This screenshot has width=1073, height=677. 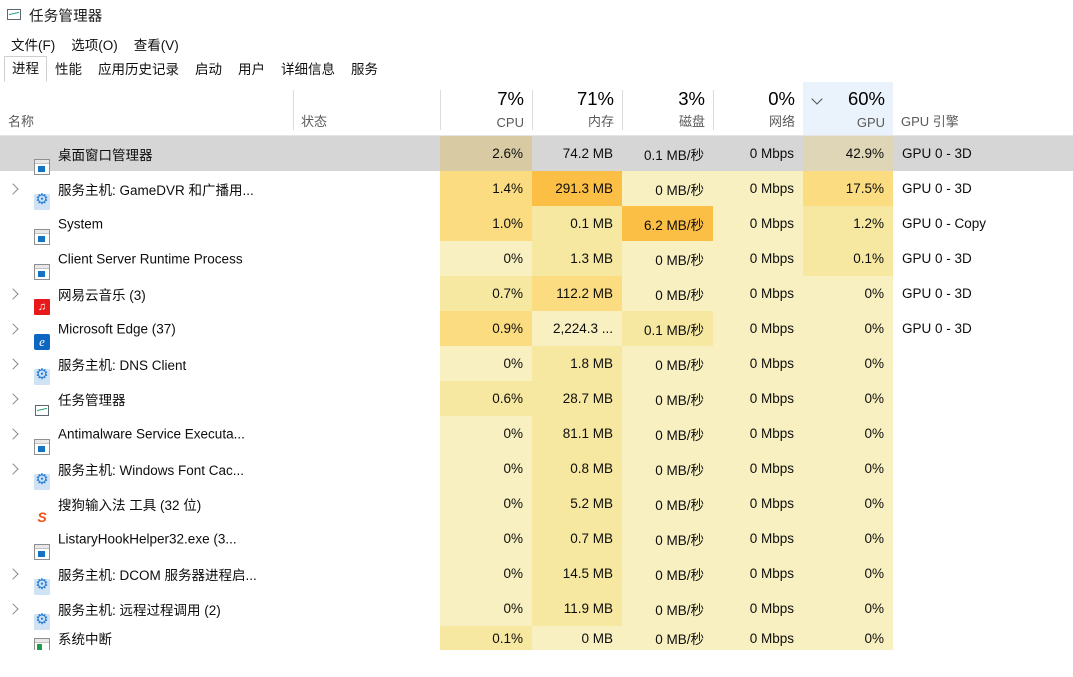 I want to click on menu-item-file: 文件(F), so click(x=33, y=44).